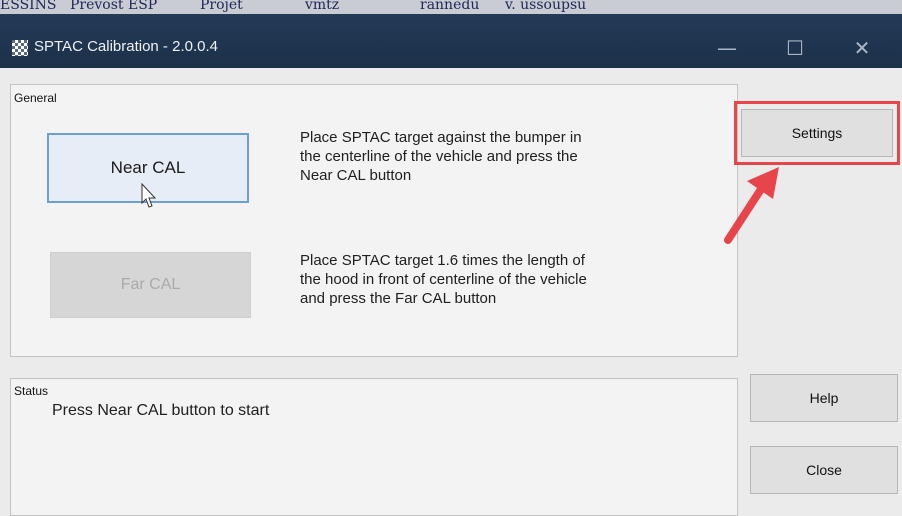 This screenshot has width=902, height=516. What do you see at coordinates (113, 6) in the screenshot?
I see `taskbar-item: Prevost ESP` at bounding box center [113, 6].